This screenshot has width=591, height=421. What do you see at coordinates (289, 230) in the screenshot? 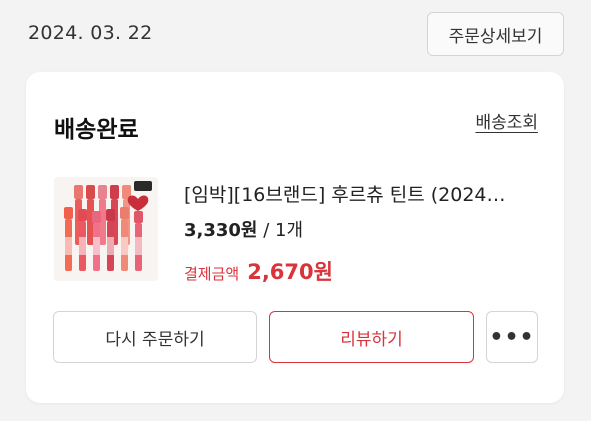
I see `quantity: 1개` at bounding box center [289, 230].